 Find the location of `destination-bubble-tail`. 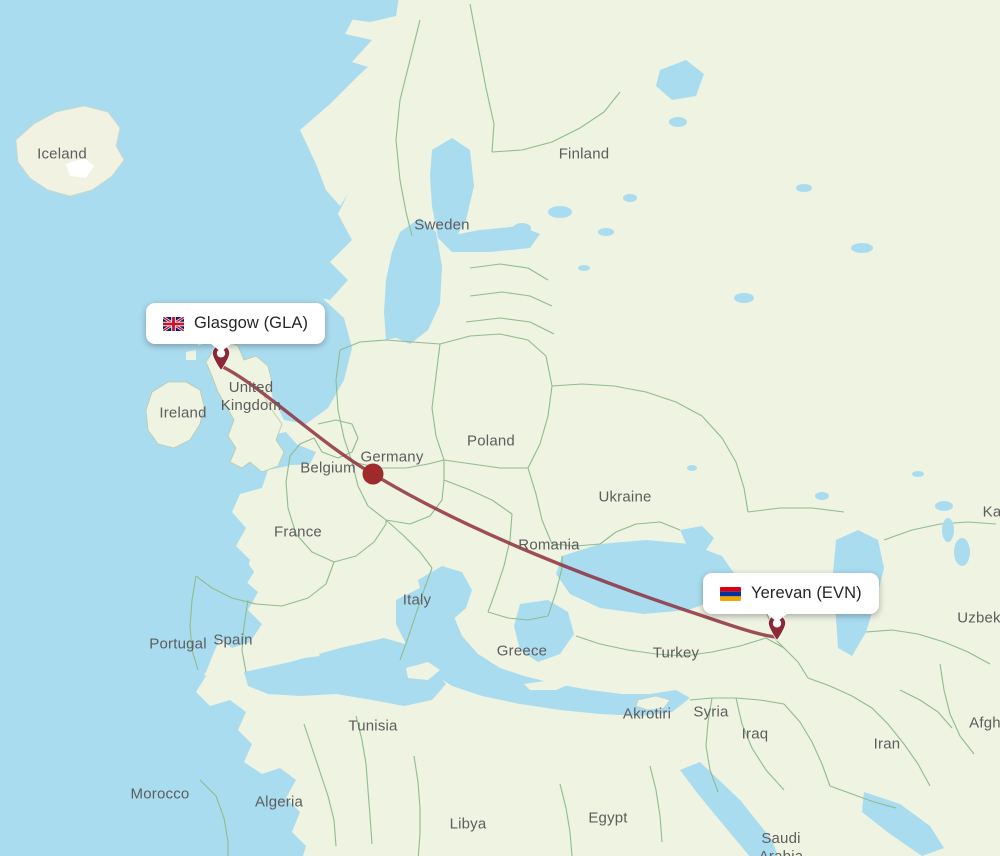

destination-bubble-tail is located at coordinates (777, 617).